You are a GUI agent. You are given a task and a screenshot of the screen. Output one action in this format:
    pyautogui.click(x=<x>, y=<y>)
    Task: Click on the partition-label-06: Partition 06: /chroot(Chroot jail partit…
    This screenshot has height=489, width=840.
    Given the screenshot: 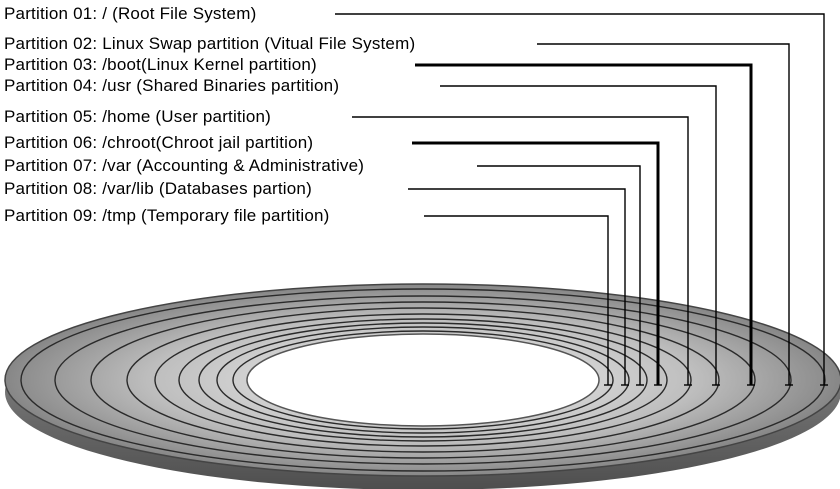 What is the action you would take?
    pyautogui.click(x=159, y=142)
    